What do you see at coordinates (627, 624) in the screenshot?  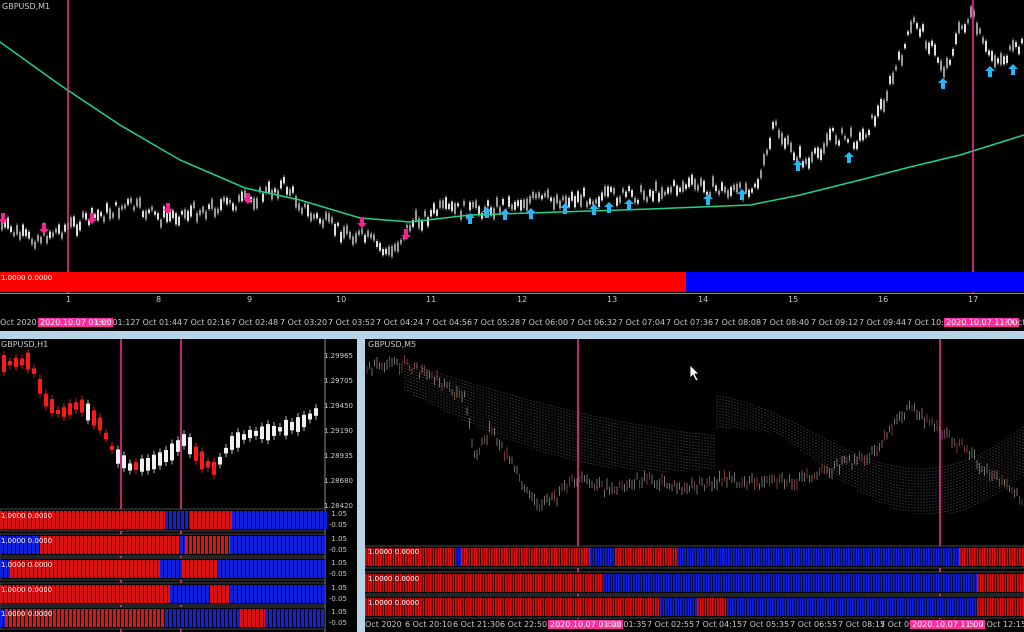 I see `time-tick: Oct 01:35` at bounding box center [627, 624].